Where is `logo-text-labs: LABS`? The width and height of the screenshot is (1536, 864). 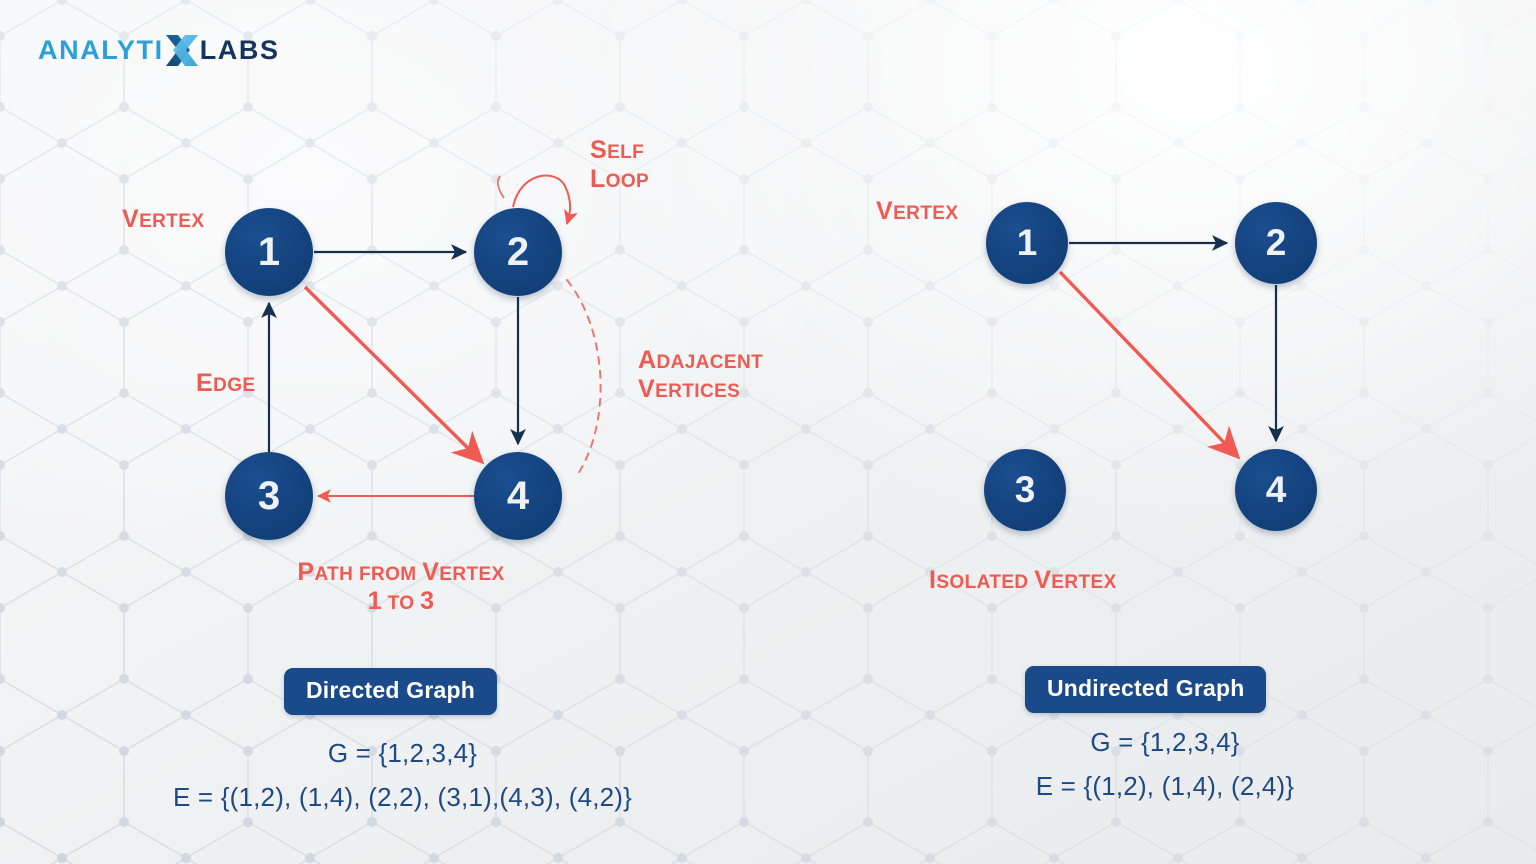 logo-text-labs: LABS is located at coordinates (239, 50).